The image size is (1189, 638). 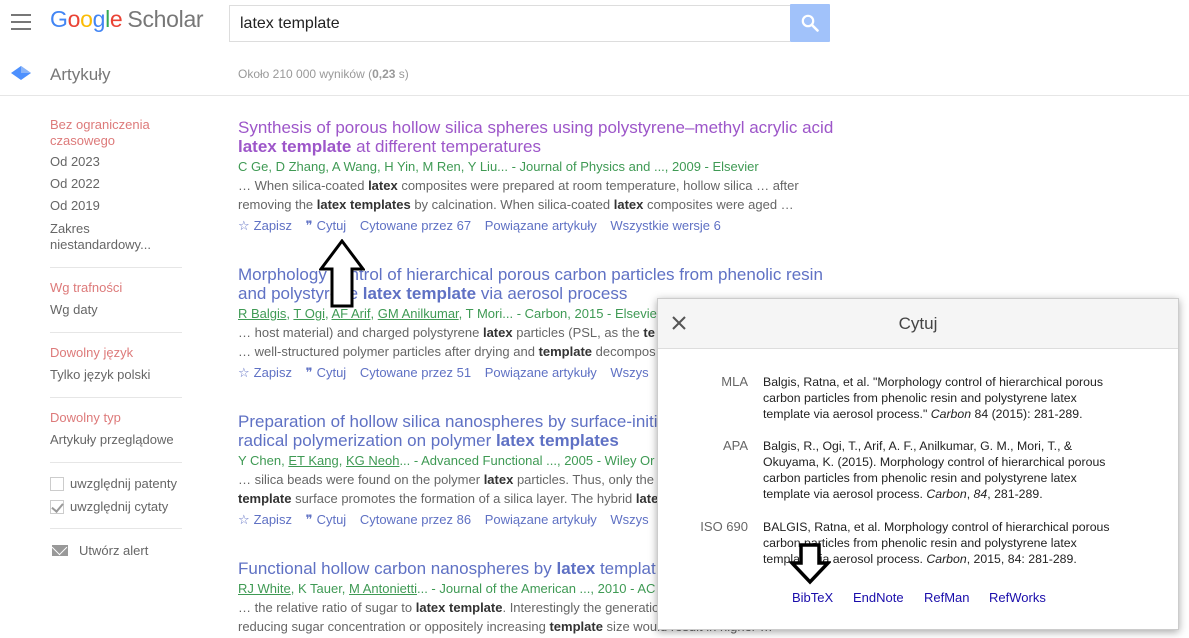 What do you see at coordinates (105, 133) in the screenshot?
I see `filter-time-any: Bez ograniczenia czasowego` at bounding box center [105, 133].